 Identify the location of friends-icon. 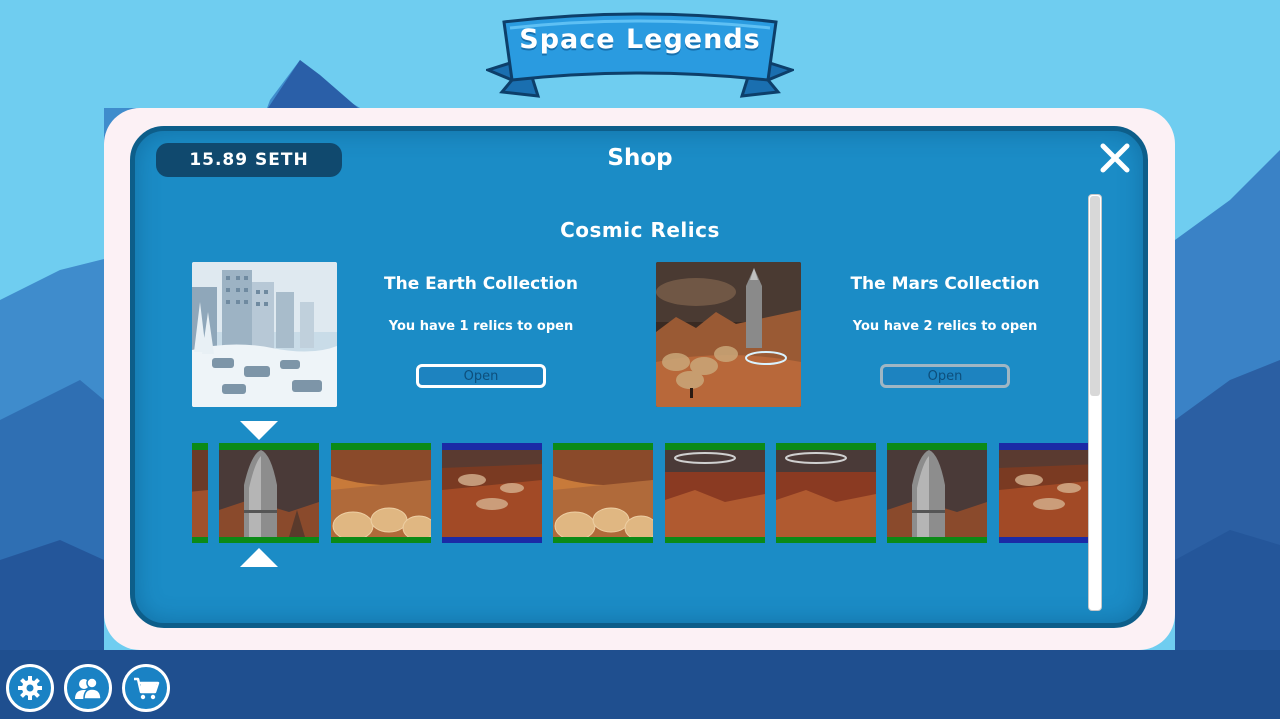
(88, 688).